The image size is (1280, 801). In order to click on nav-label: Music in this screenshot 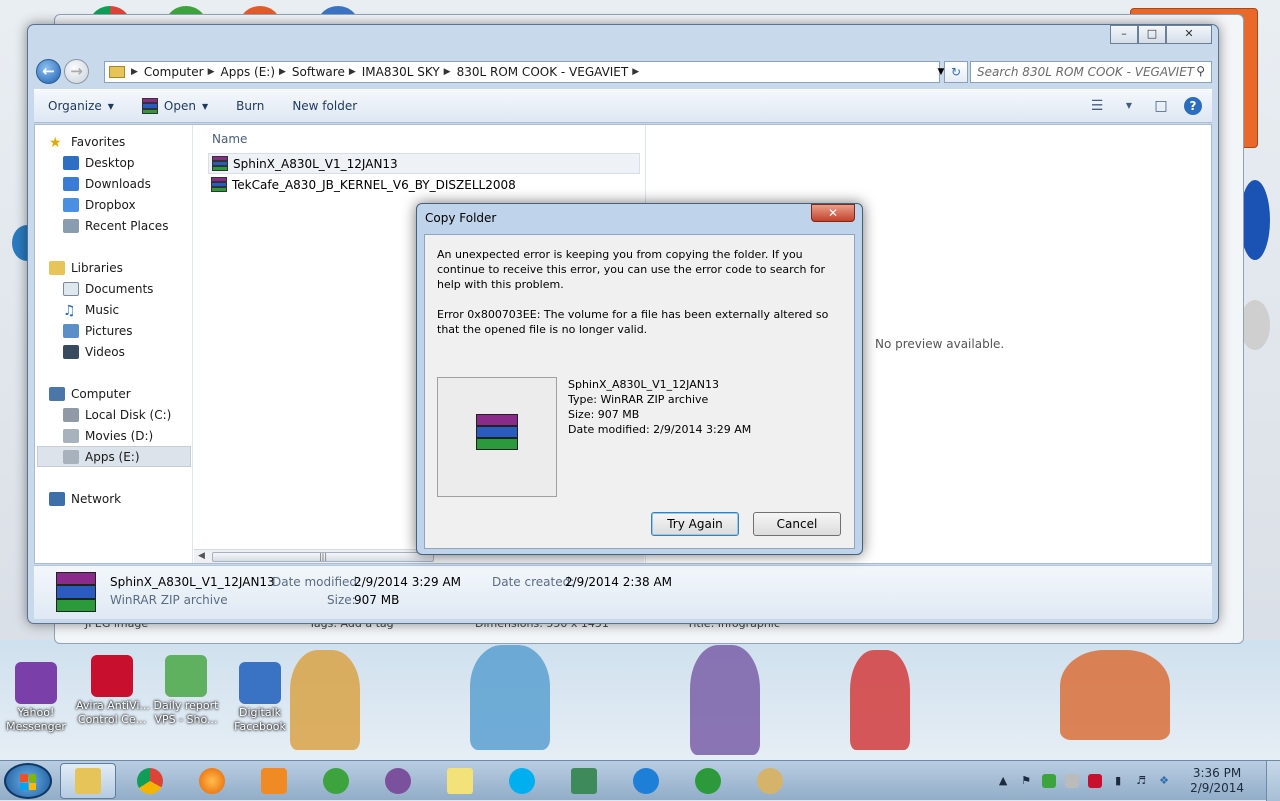, I will do `click(102, 309)`.